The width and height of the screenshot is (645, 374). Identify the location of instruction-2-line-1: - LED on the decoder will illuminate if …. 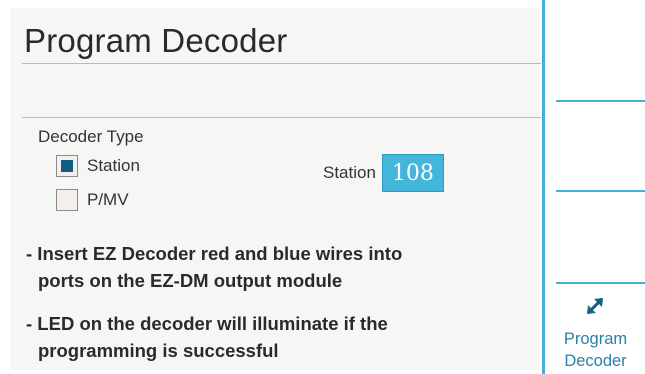
(207, 323).